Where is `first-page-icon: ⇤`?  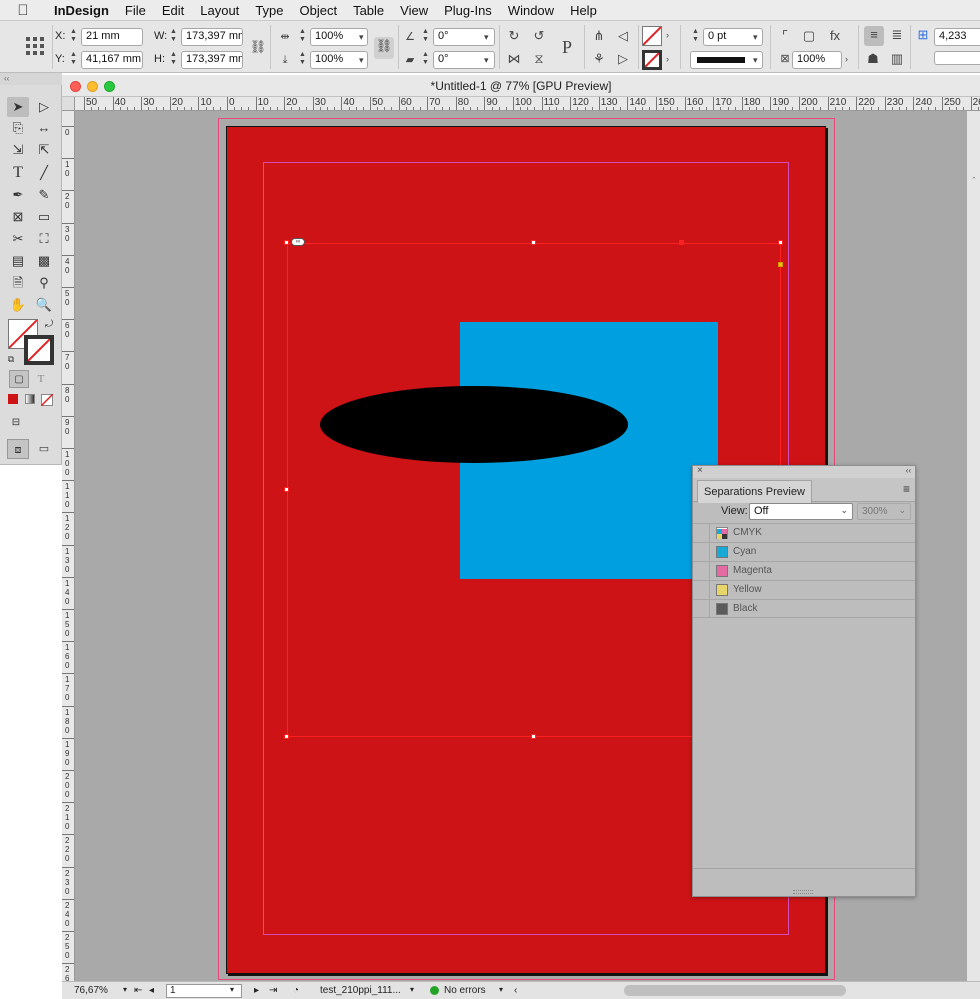
first-page-icon: ⇤ is located at coordinates (138, 990).